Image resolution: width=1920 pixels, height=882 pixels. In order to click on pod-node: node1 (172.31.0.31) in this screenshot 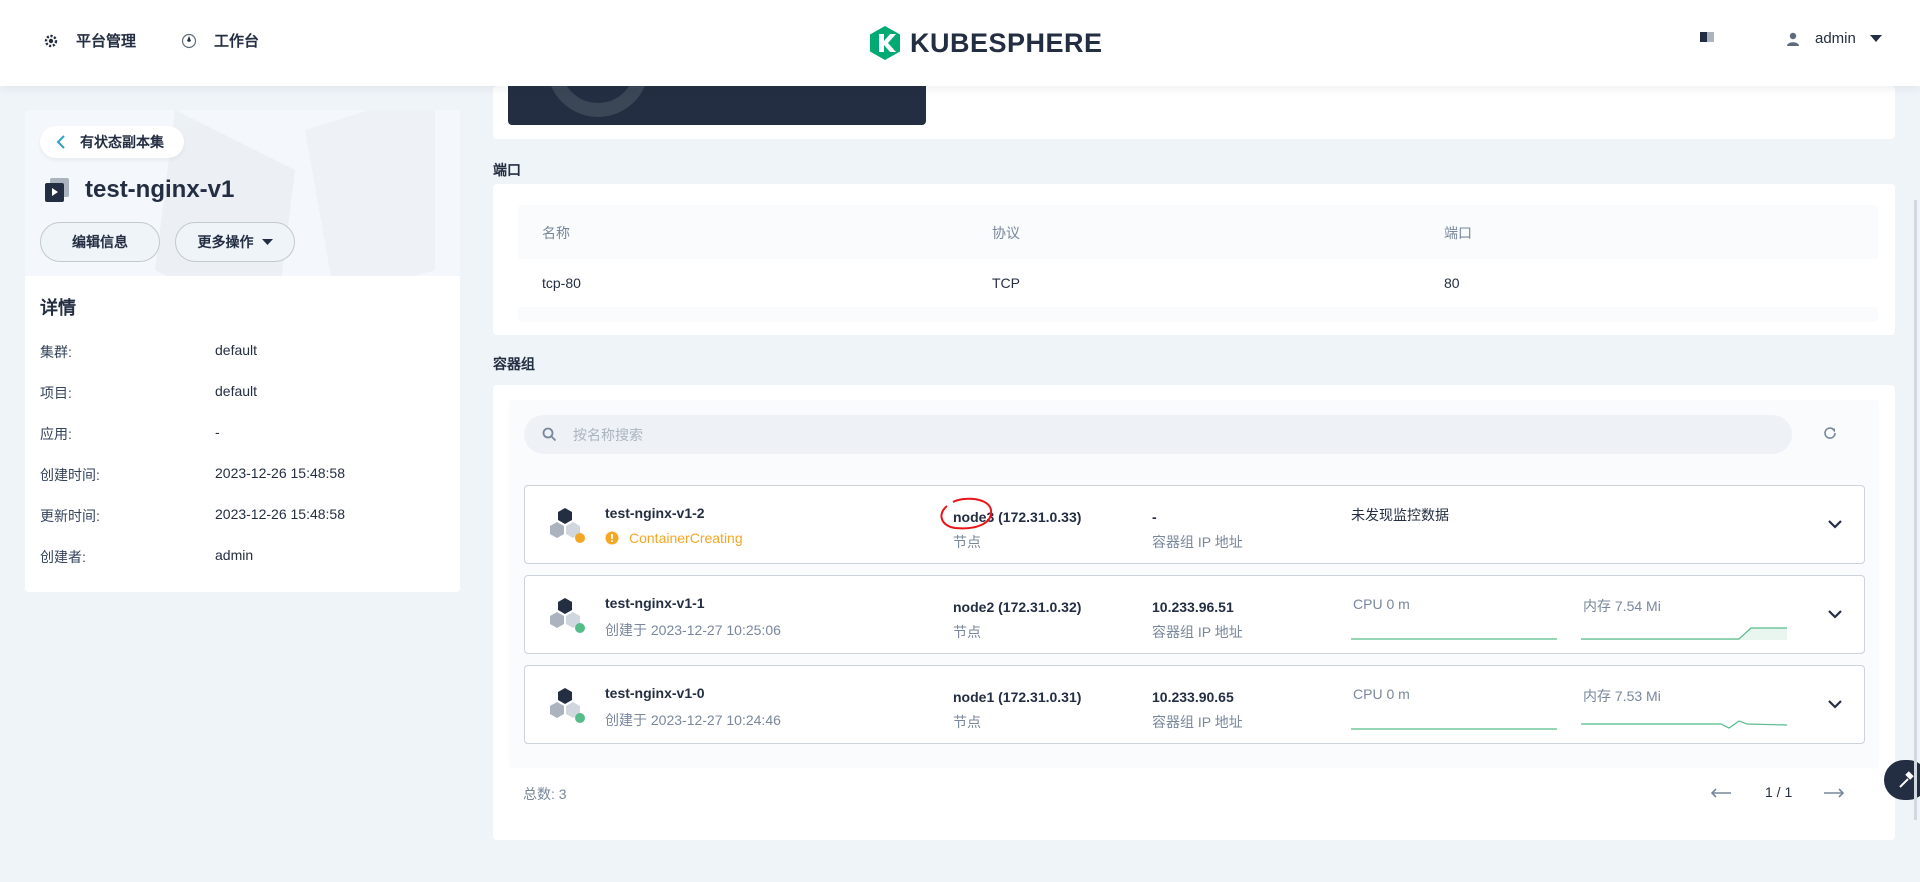, I will do `click(1017, 697)`.